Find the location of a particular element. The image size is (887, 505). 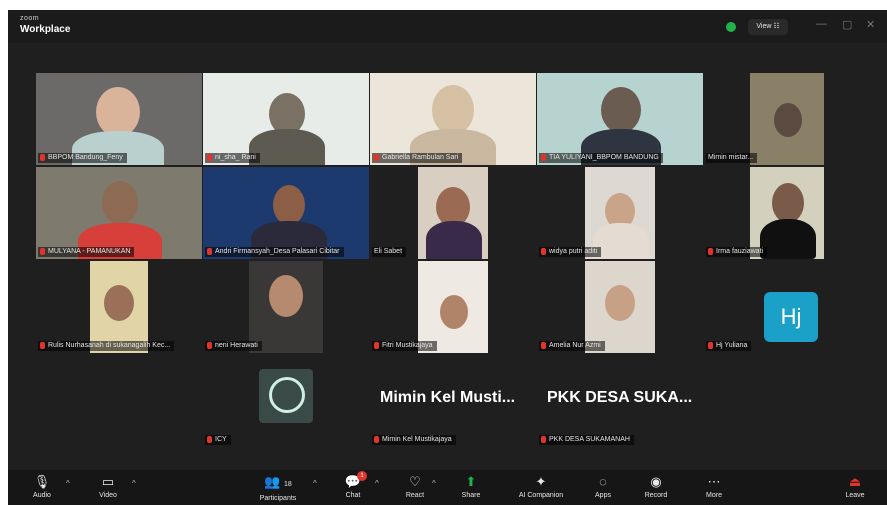

close-icon: ✕ is located at coordinates (870, 24).